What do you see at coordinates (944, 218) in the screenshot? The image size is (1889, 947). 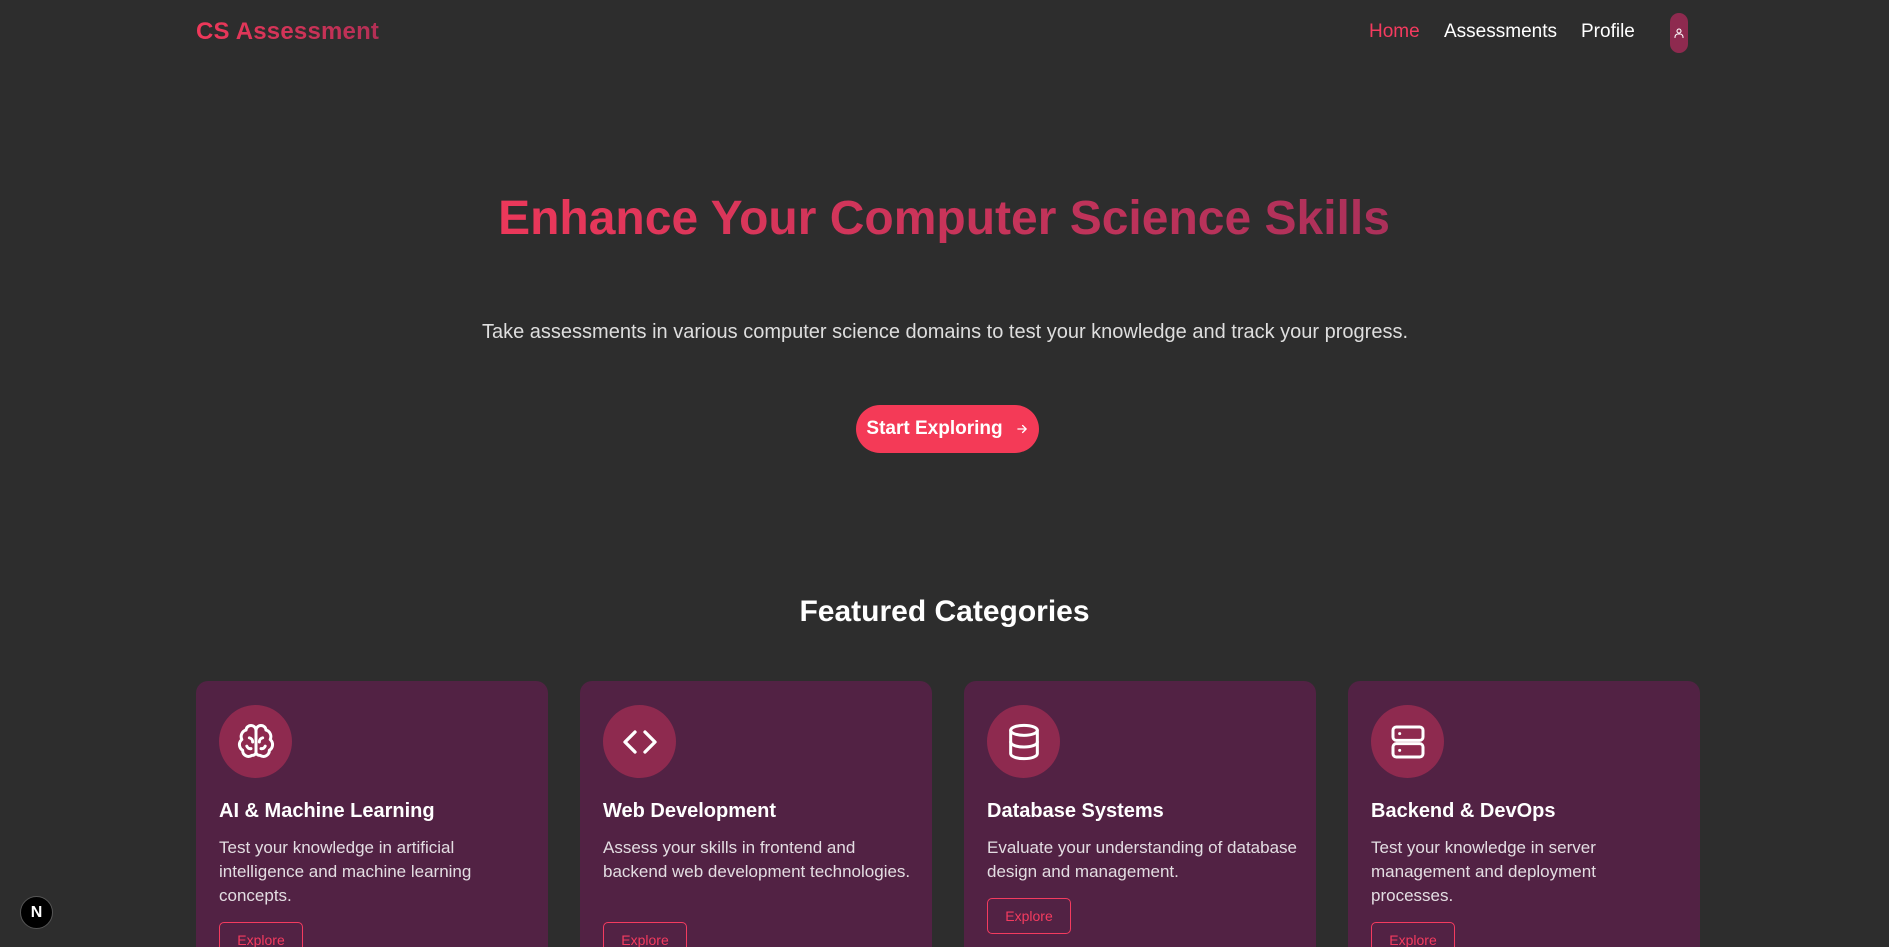 I see `hero-title: Enhance Your Computer Science Skills` at bounding box center [944, 218].